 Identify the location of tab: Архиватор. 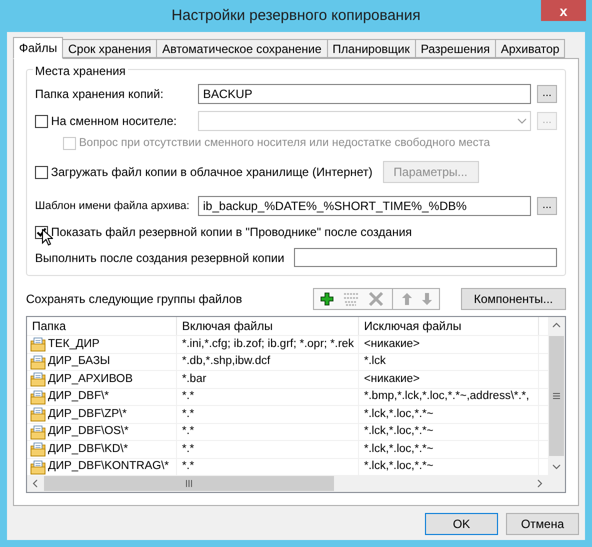
(530, 48).